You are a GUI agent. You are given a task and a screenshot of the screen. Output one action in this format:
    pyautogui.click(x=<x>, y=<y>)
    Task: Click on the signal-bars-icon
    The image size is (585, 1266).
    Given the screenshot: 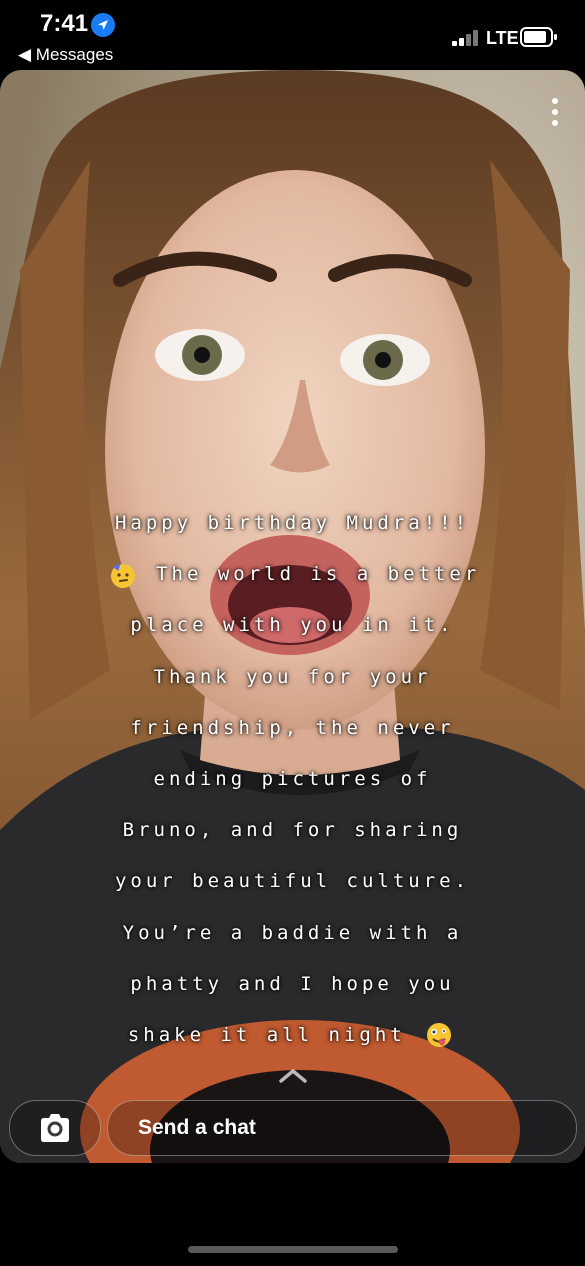 What is the action you would take?
    pyautogui.click(x=465, y=38)
    